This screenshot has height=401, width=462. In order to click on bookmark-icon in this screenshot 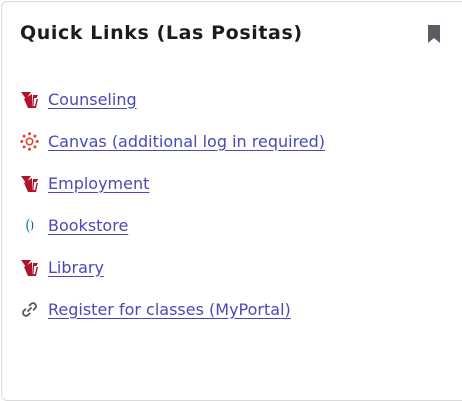, I will do `click(434, 34)`.